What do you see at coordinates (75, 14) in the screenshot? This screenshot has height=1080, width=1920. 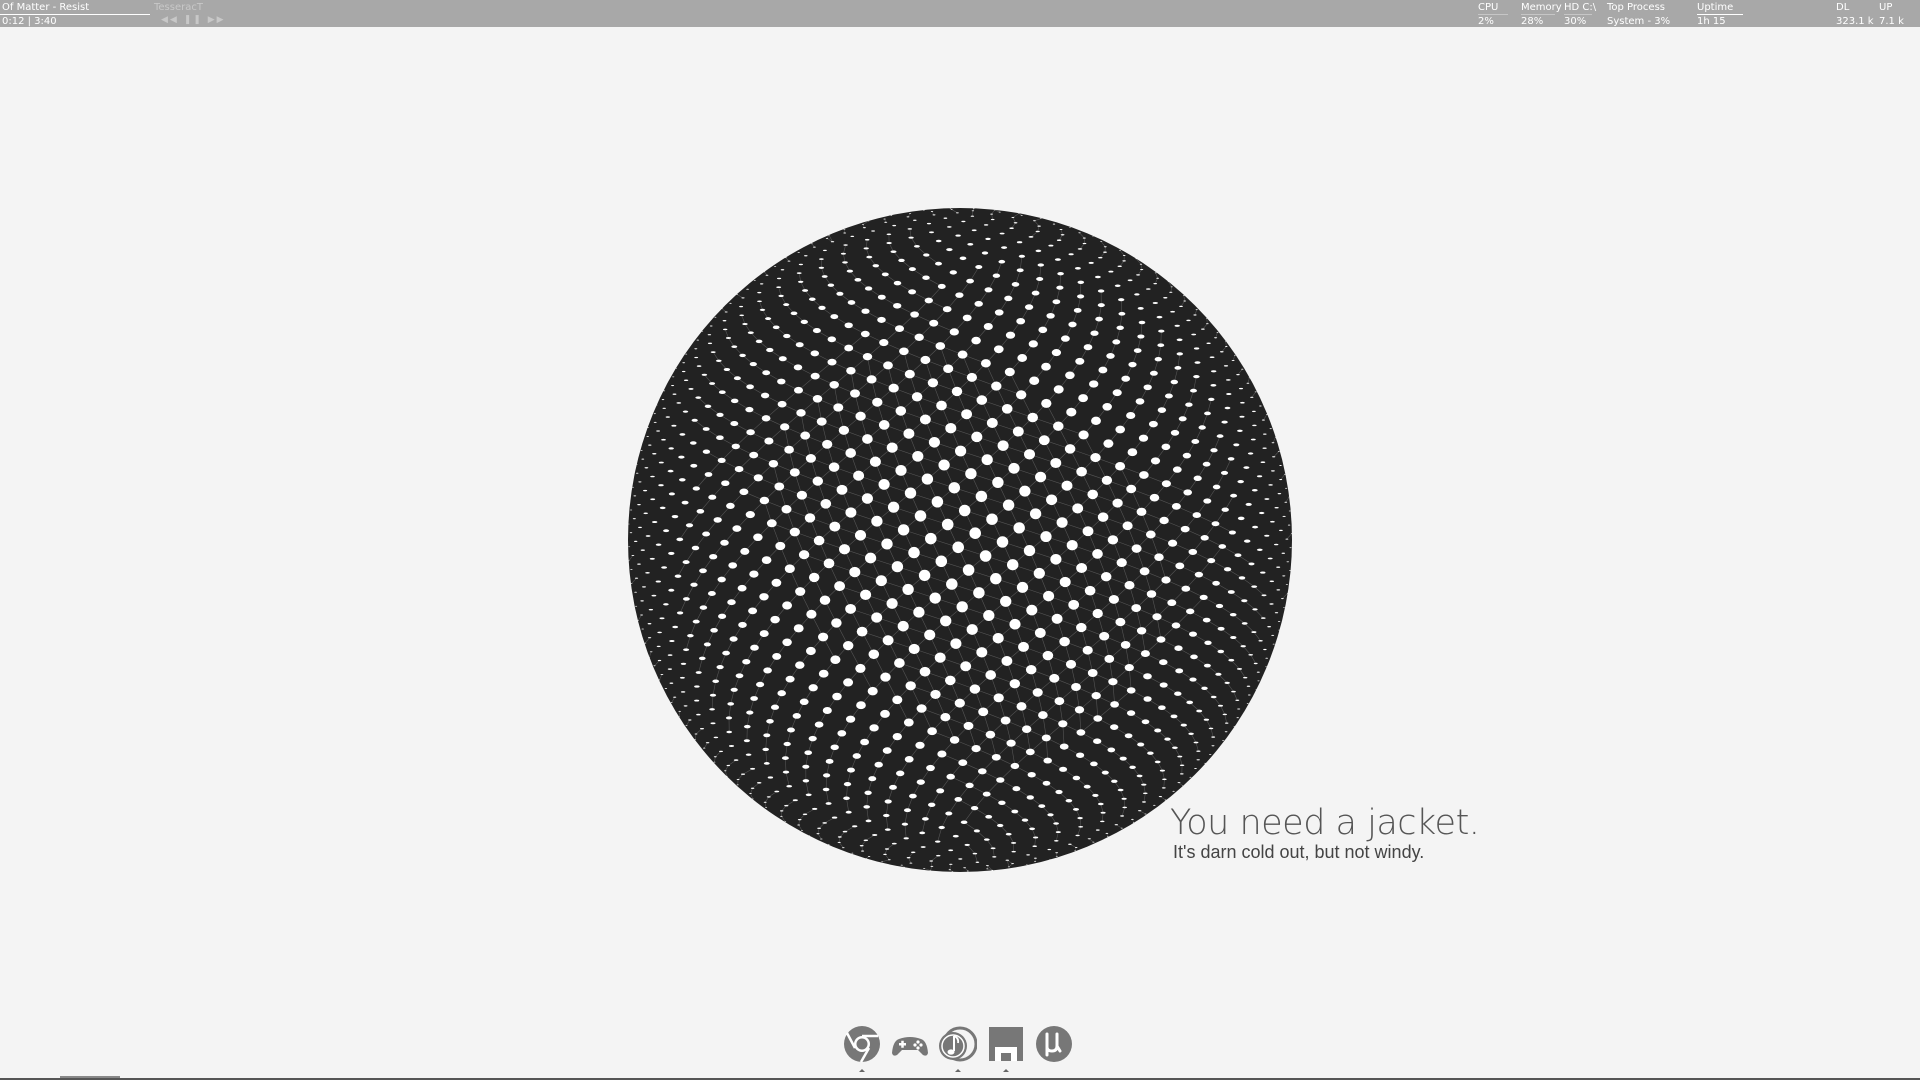 I see `media-progress-track` at bounding box center [75, 14].